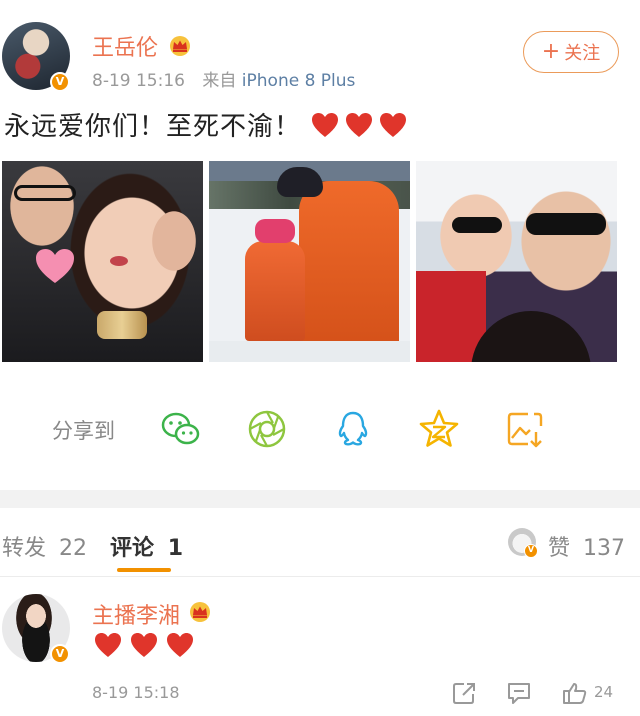  I want to click on tab-comments-count: 1, so click(175, 548).